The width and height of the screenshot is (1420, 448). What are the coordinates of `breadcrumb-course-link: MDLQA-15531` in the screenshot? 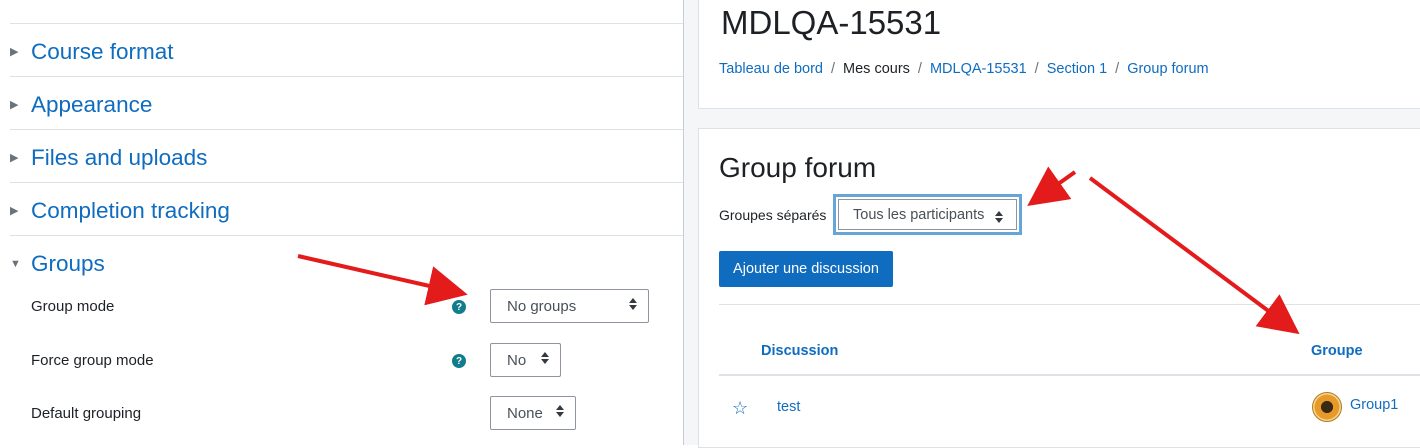 It's located at (978, 69).